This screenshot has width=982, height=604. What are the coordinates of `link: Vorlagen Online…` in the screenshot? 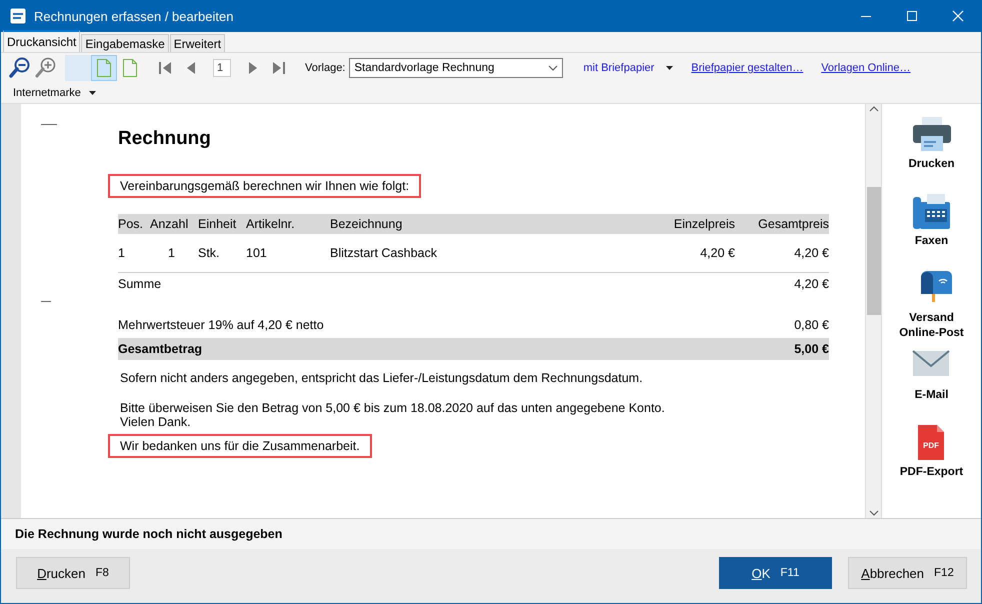 It's located at (865, 68).